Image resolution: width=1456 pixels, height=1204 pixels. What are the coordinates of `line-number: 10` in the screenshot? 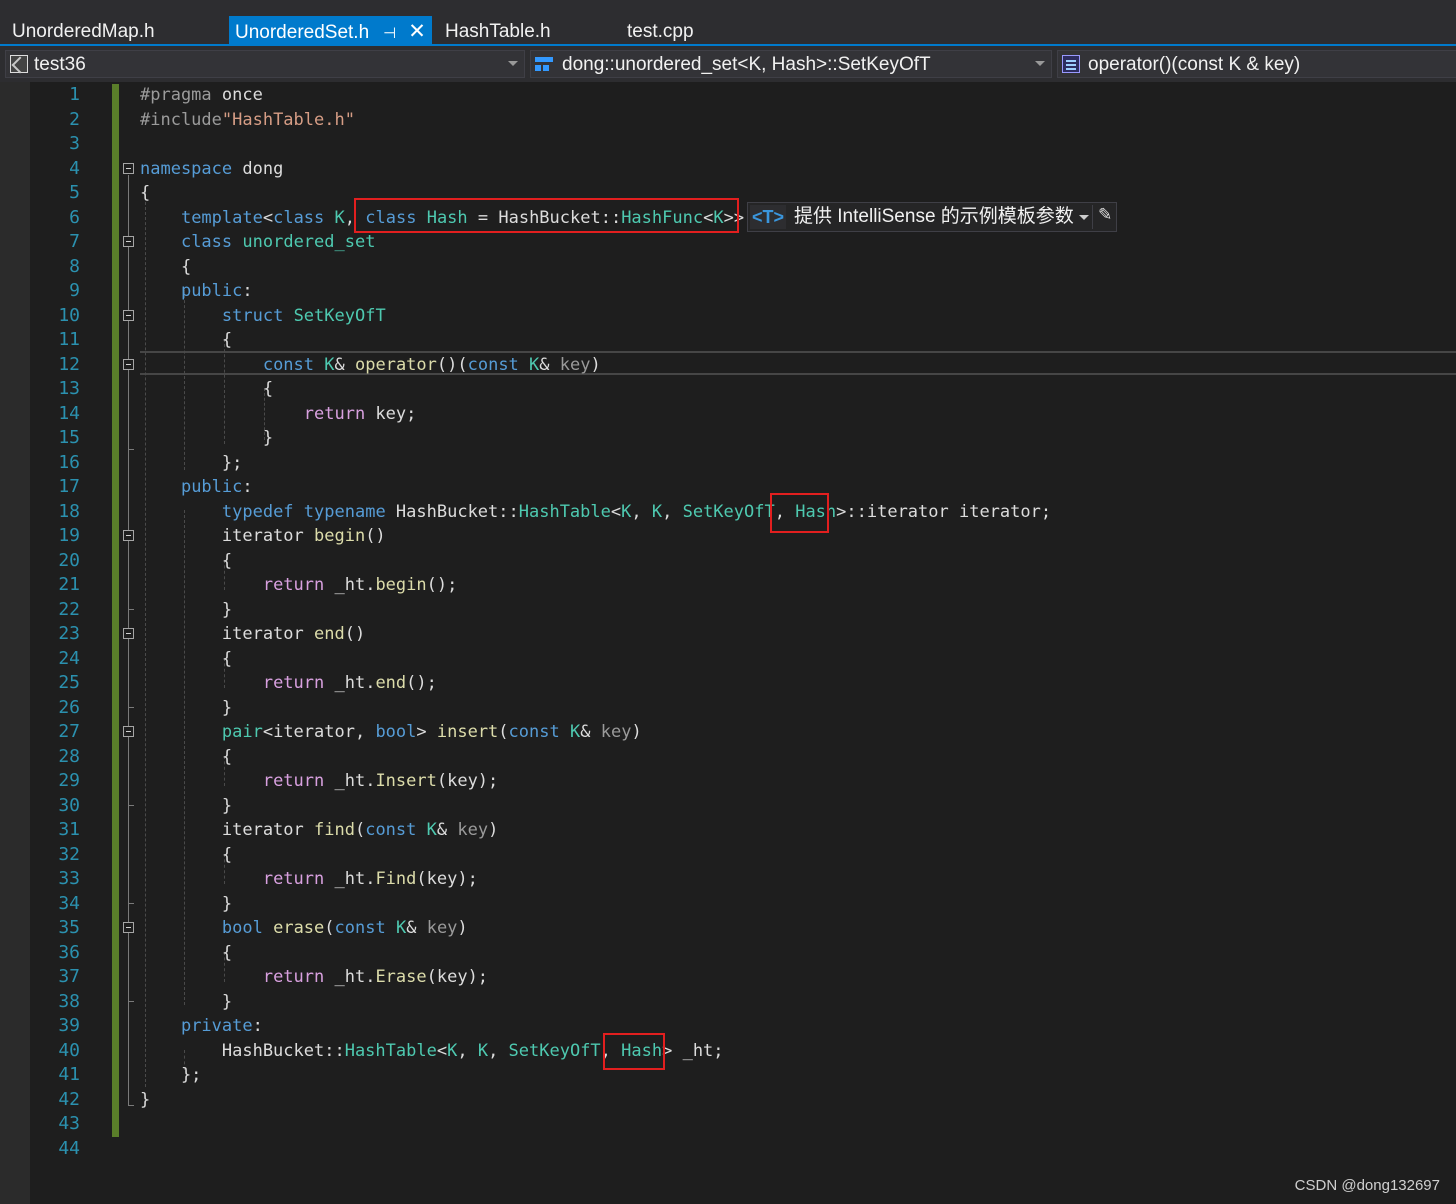 It's located at (69, 315).